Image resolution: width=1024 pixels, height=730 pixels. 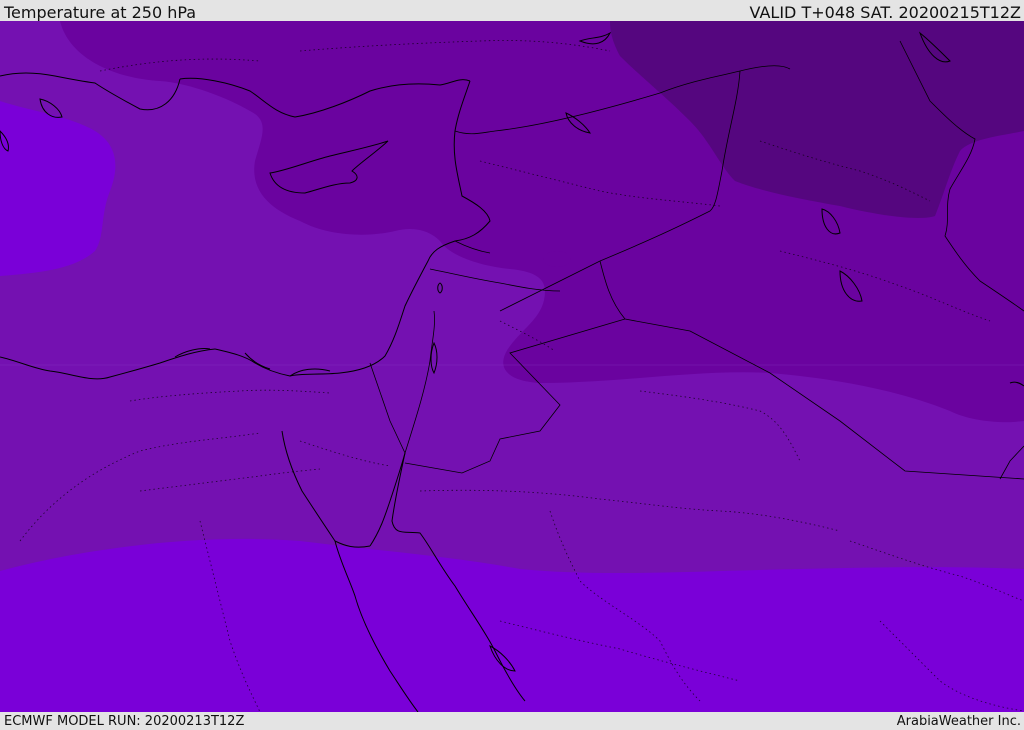 What do you see at coordinates (124, 721) in the screenshot?
I see `model-run-label: ECMWF MODEL RUN: 20200213T12Z` at bounding box center [124, 721].